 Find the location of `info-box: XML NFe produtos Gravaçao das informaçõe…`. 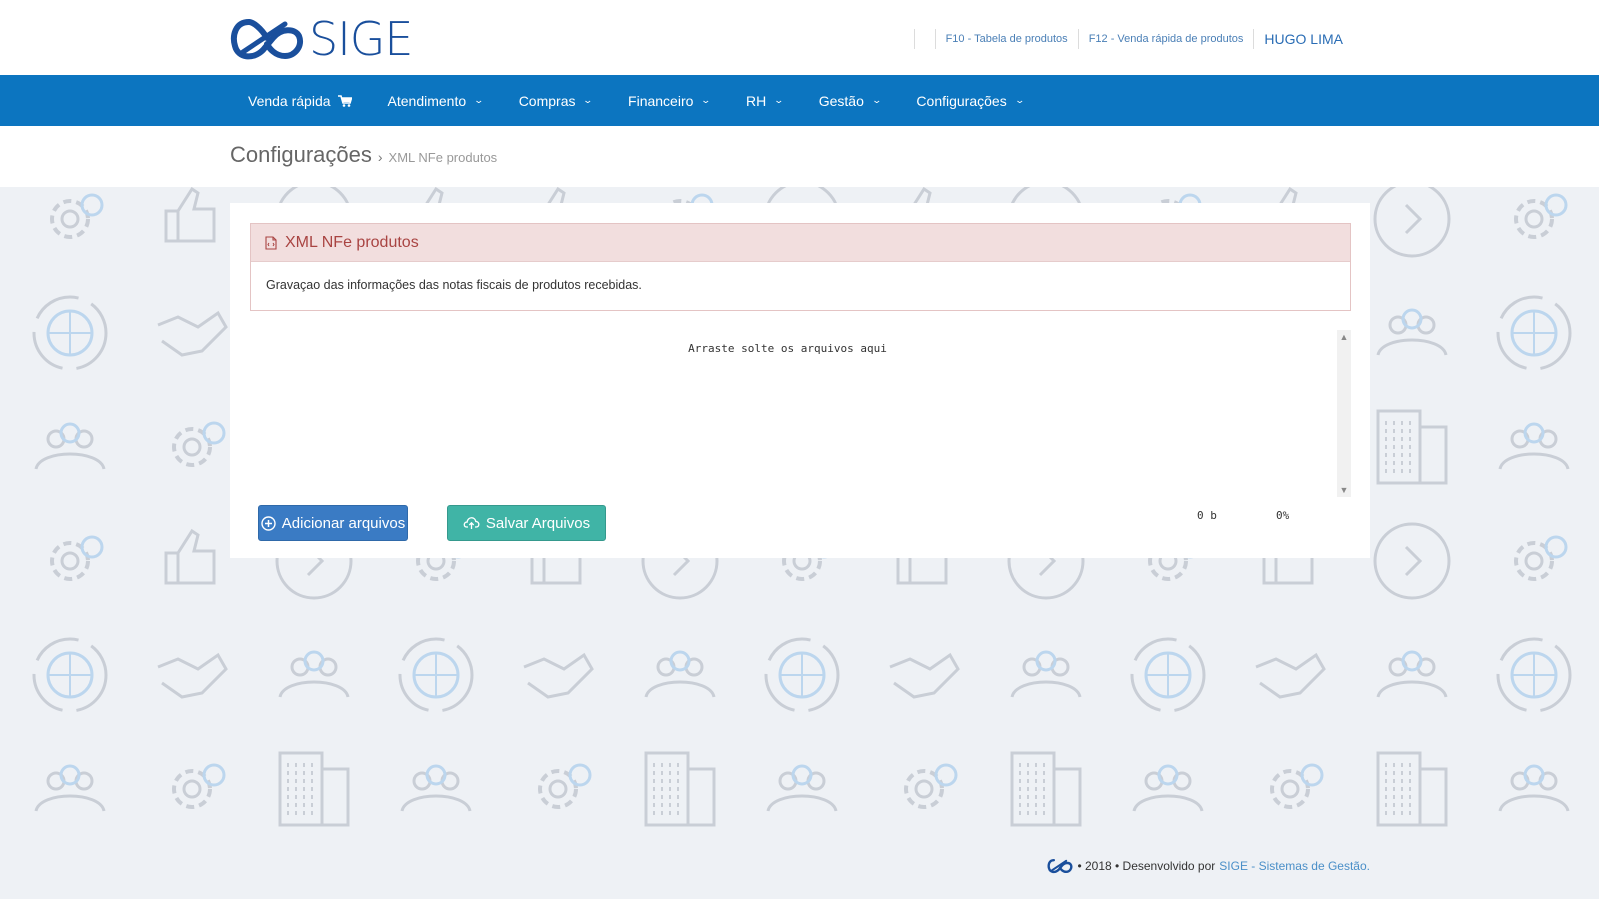

info-box: XML NFe produtos Gravaçao das informaçõe… is located at coordinates (800, 267).